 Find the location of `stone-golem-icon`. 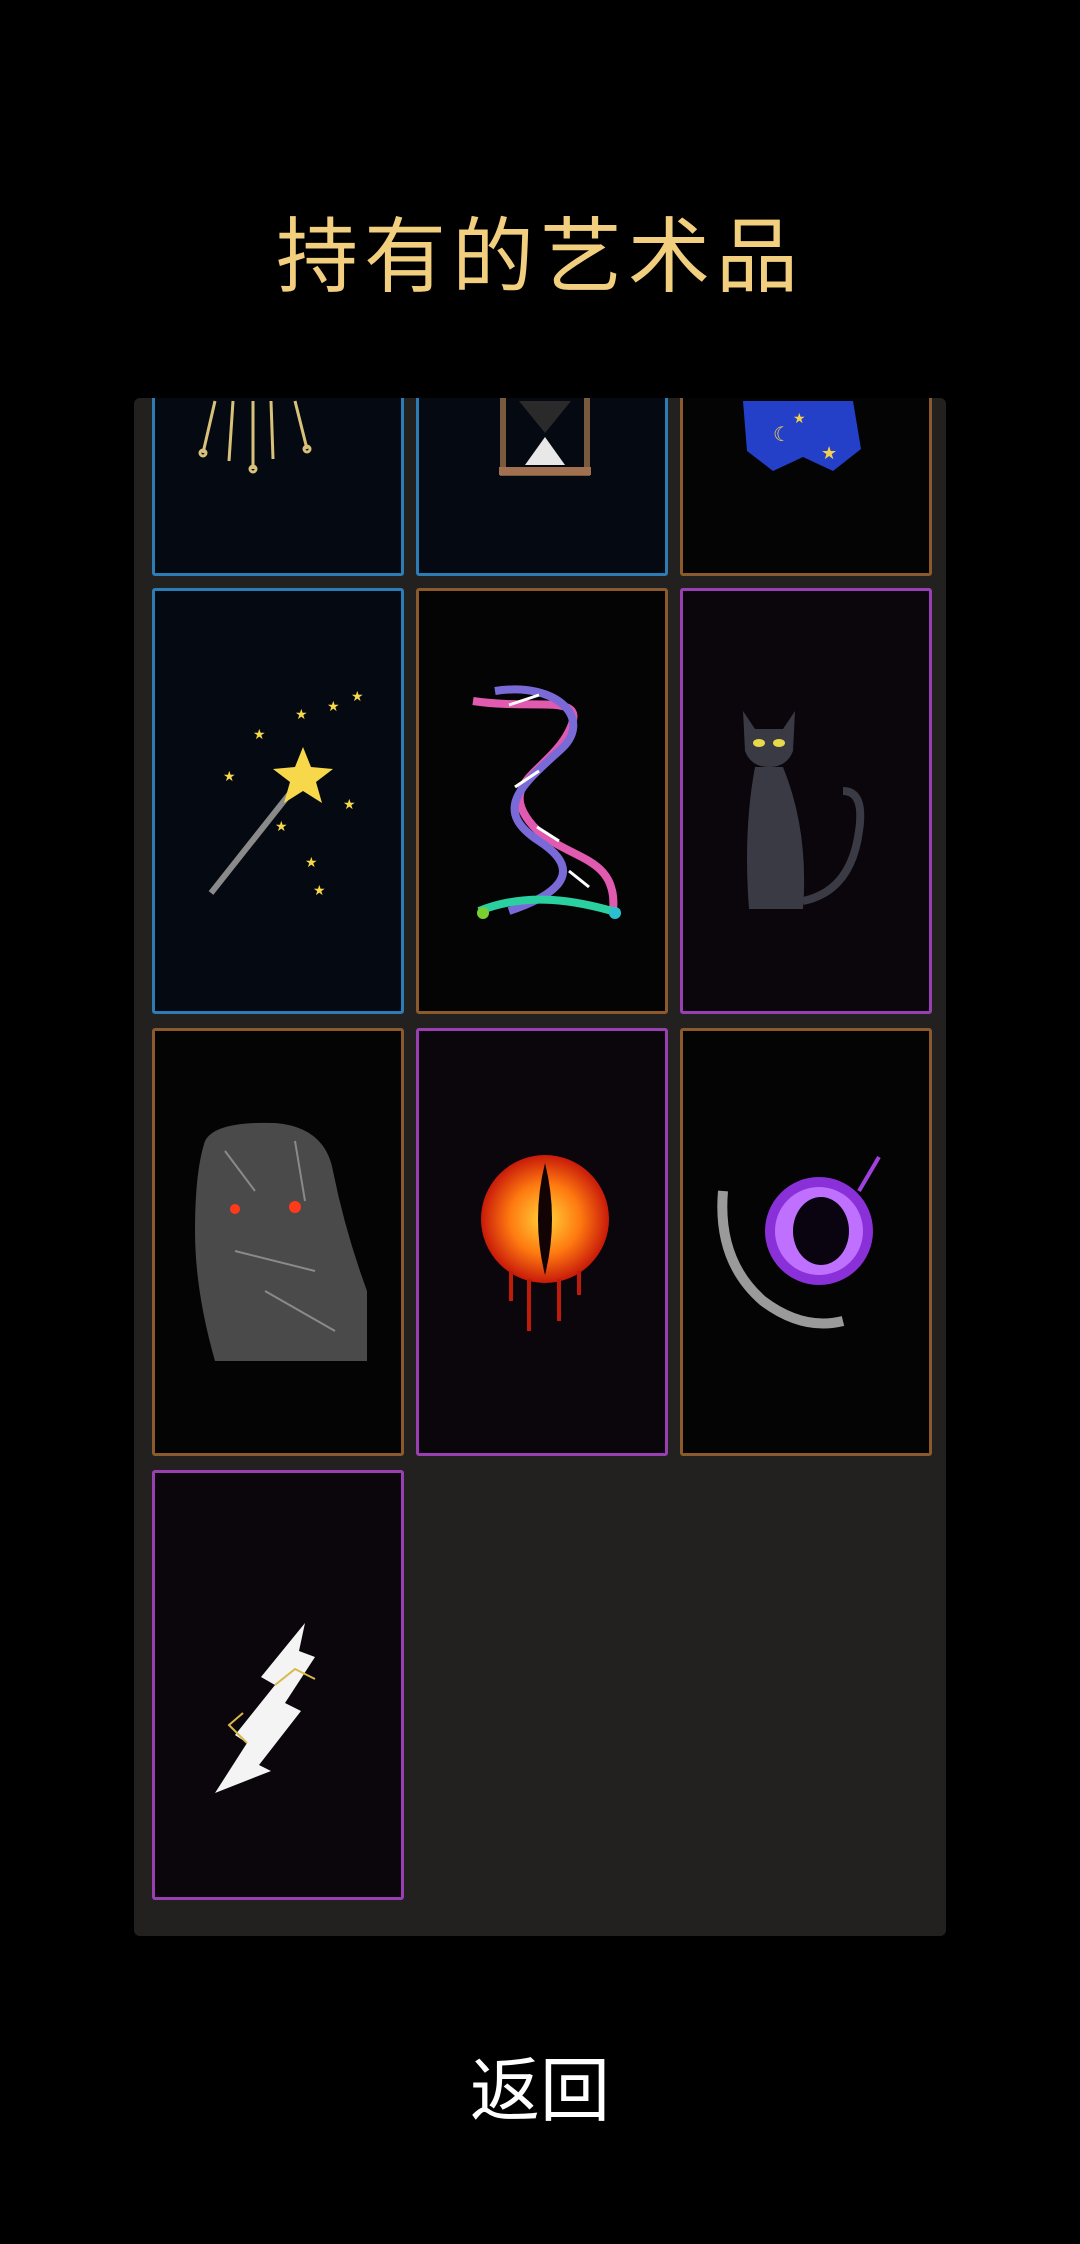

stone-golem-icon is located at coordinates (281, 1241).